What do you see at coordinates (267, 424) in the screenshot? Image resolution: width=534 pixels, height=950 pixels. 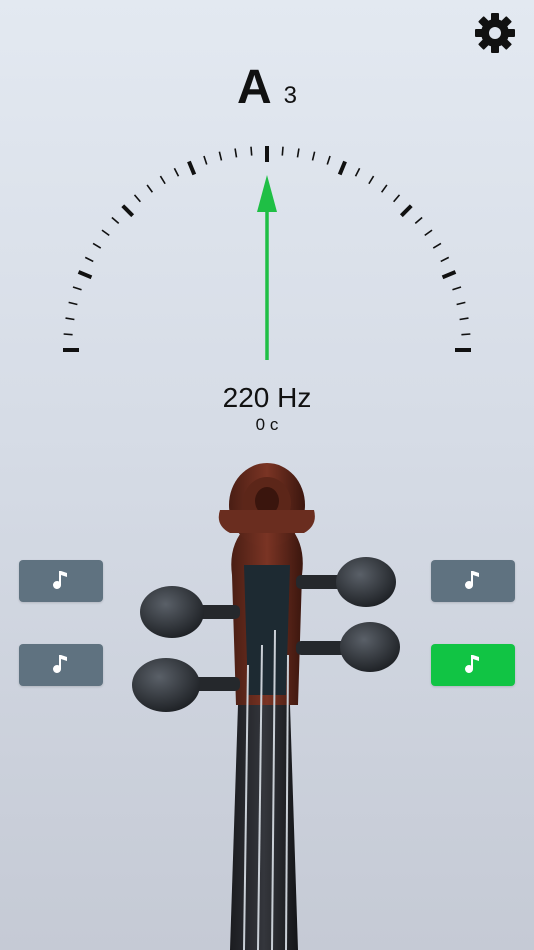 I see `cents-readout: 0 c` at bounding box center [267, 424].